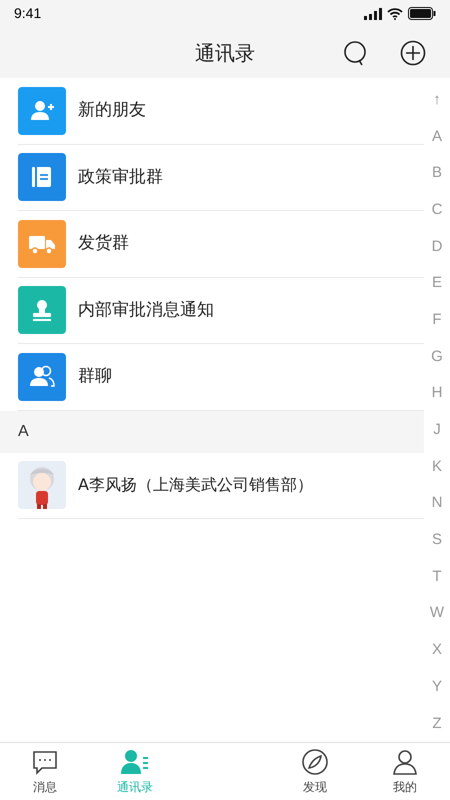 The image size is (450, 800). I want to click on entry-label: 政策审批群, so click(120, 177).